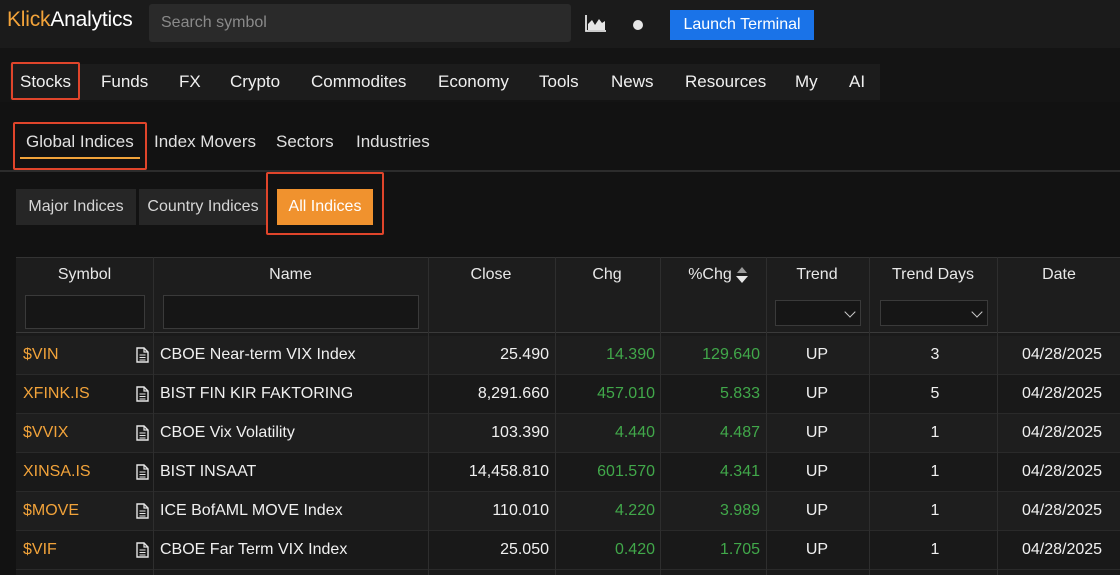  What do you see at coordinates (76, 207) in the screenshot?
I see `filter-major-indices: Major Indices` at bounding box center [76, 207].